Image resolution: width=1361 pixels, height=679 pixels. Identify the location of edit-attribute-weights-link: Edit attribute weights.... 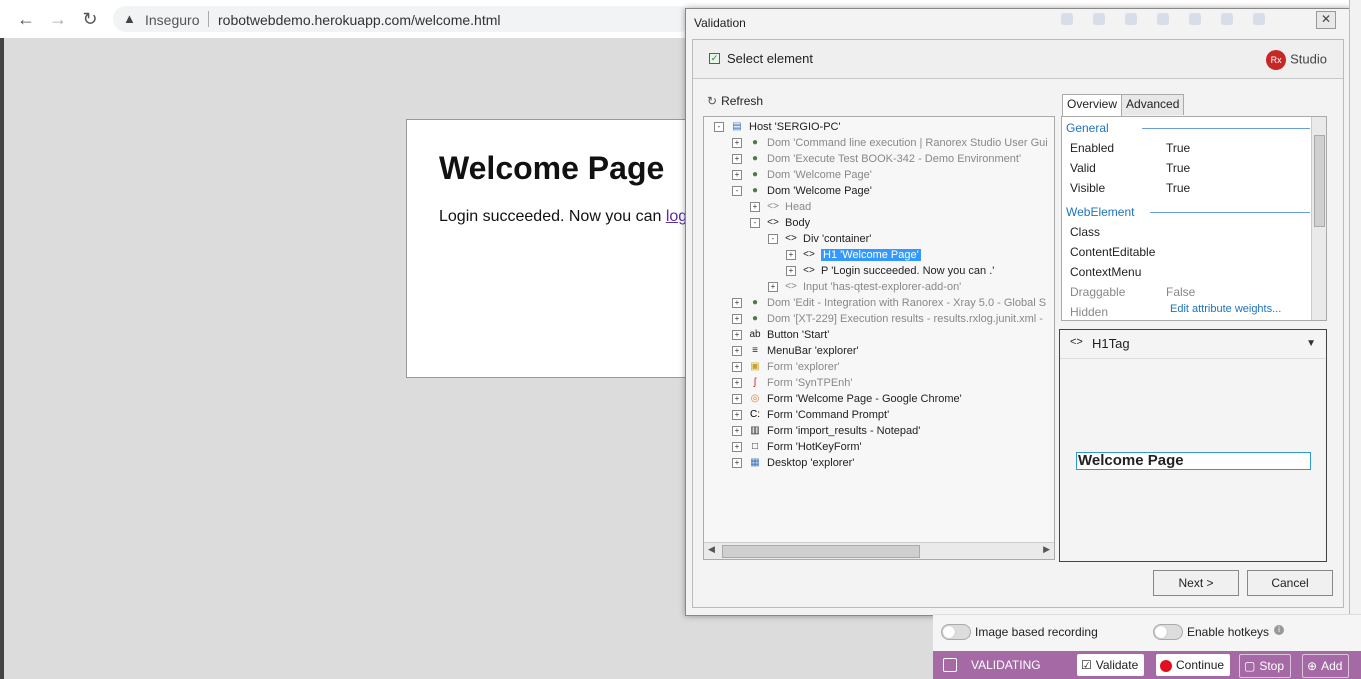
(1225, 309).